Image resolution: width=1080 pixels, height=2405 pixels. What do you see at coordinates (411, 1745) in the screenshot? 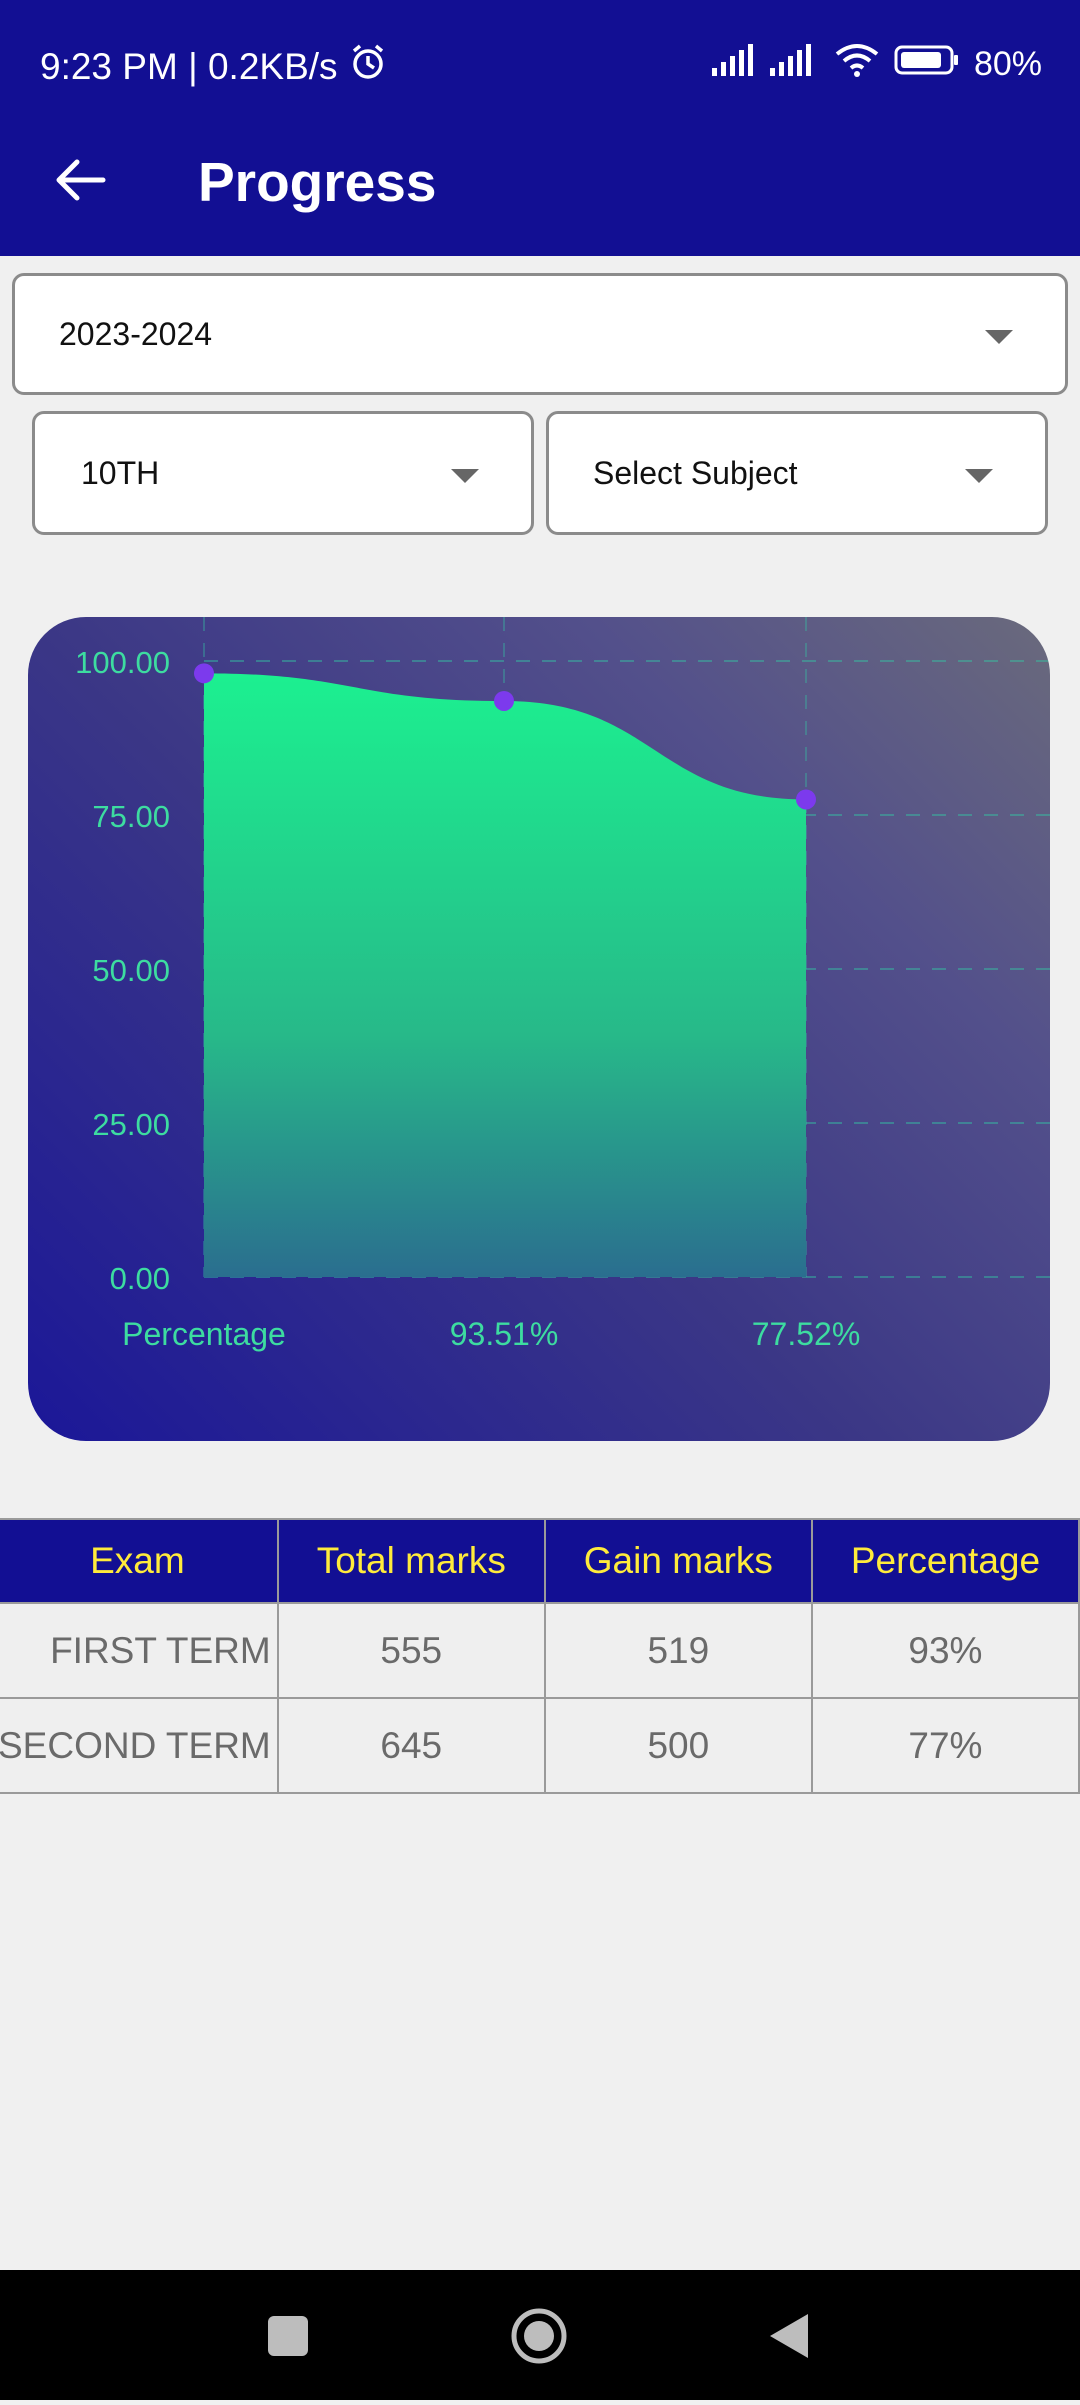
I see `cell-total-marks: 645` at bounding box center [411, 1745].